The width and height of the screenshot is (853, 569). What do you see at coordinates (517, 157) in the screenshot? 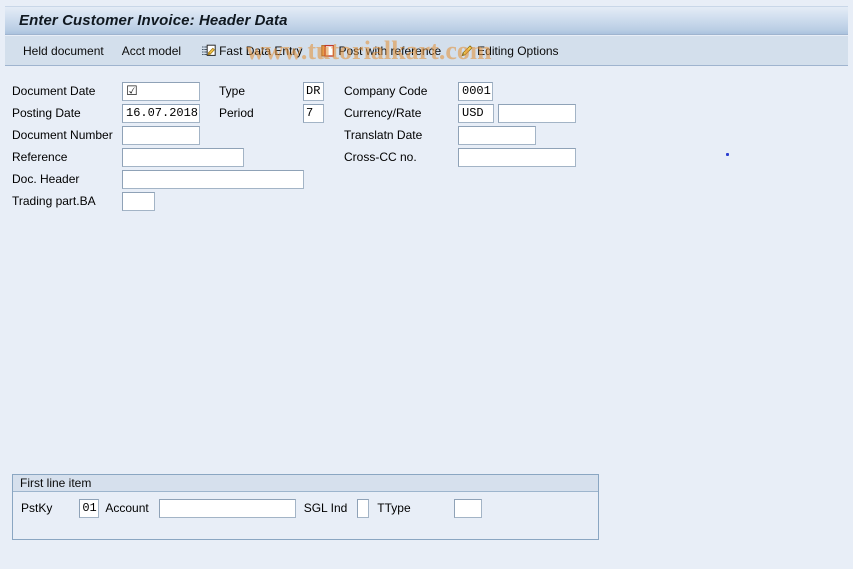
I see `cross-cc-no-input` at bounding box center [517, 157].